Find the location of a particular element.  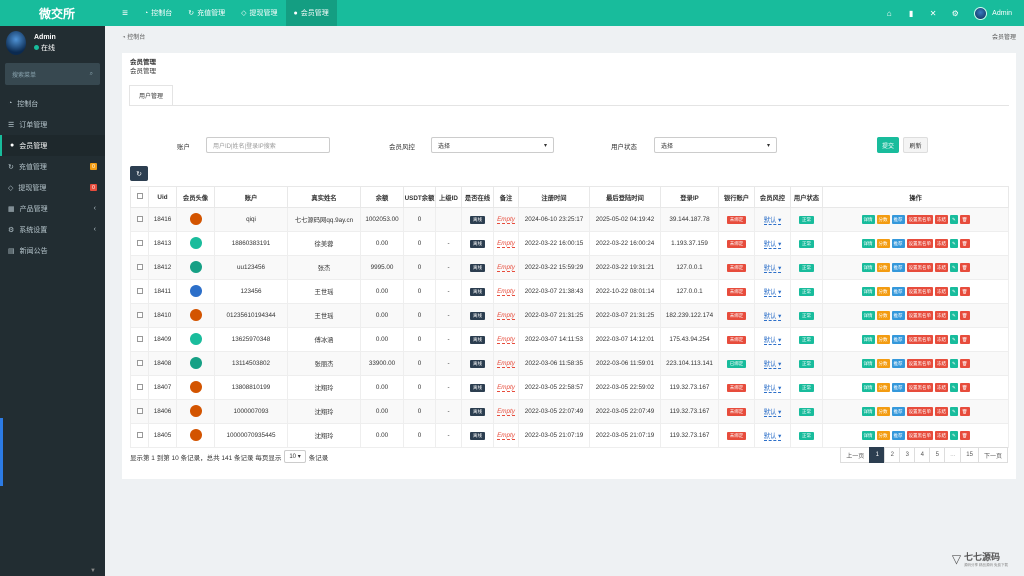

page-button: 2 is located at coordinates (892, 455).